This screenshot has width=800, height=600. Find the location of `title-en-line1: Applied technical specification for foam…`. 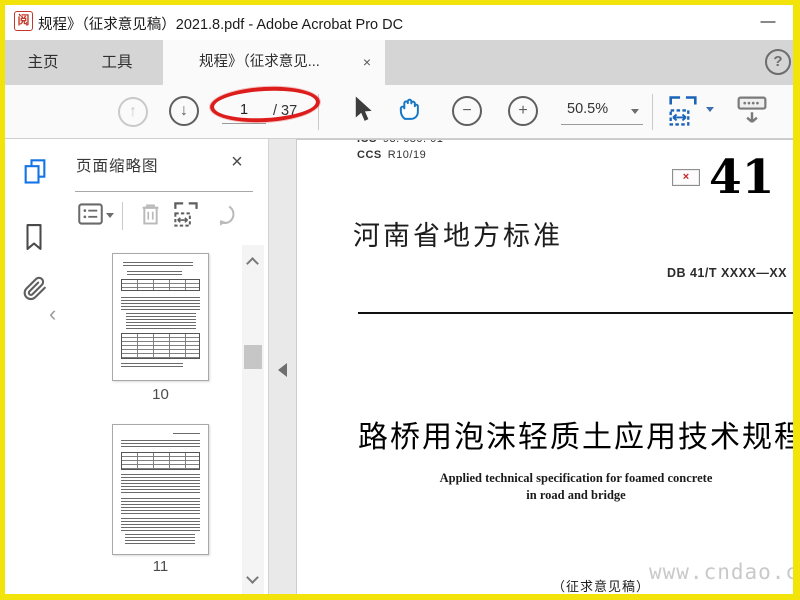

title-en-line1: Applied technical specification for foam… is located at coordinates (576, 478).